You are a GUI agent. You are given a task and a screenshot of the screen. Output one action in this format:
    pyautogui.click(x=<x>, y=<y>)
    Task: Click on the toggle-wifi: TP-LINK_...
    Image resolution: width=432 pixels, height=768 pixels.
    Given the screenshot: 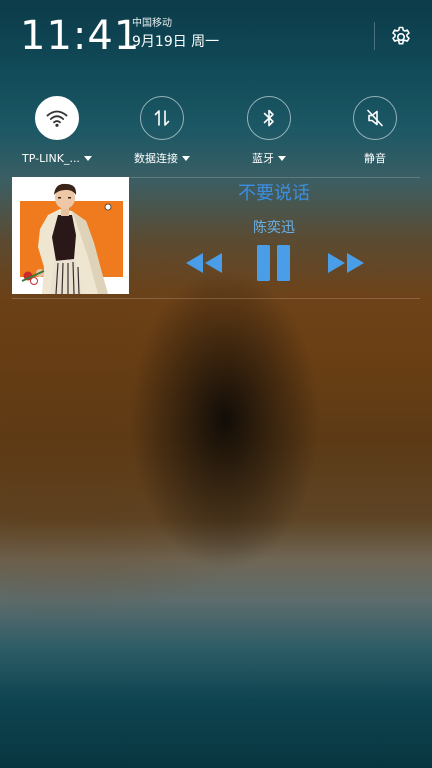 What is the action you would take?
    pyautogui.click(x=57, y=132)
    